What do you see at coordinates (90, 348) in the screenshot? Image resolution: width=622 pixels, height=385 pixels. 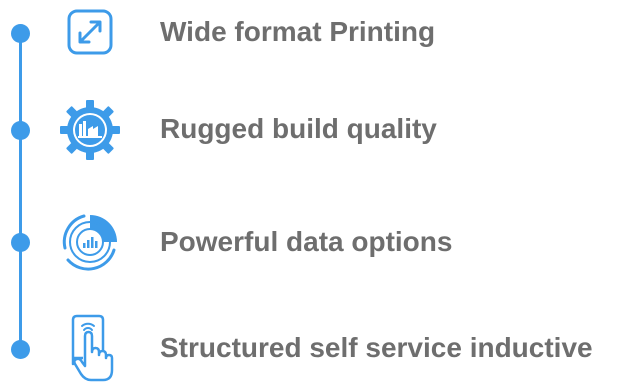 I see `touch-hand-icon` at bounding box center [90, 348].